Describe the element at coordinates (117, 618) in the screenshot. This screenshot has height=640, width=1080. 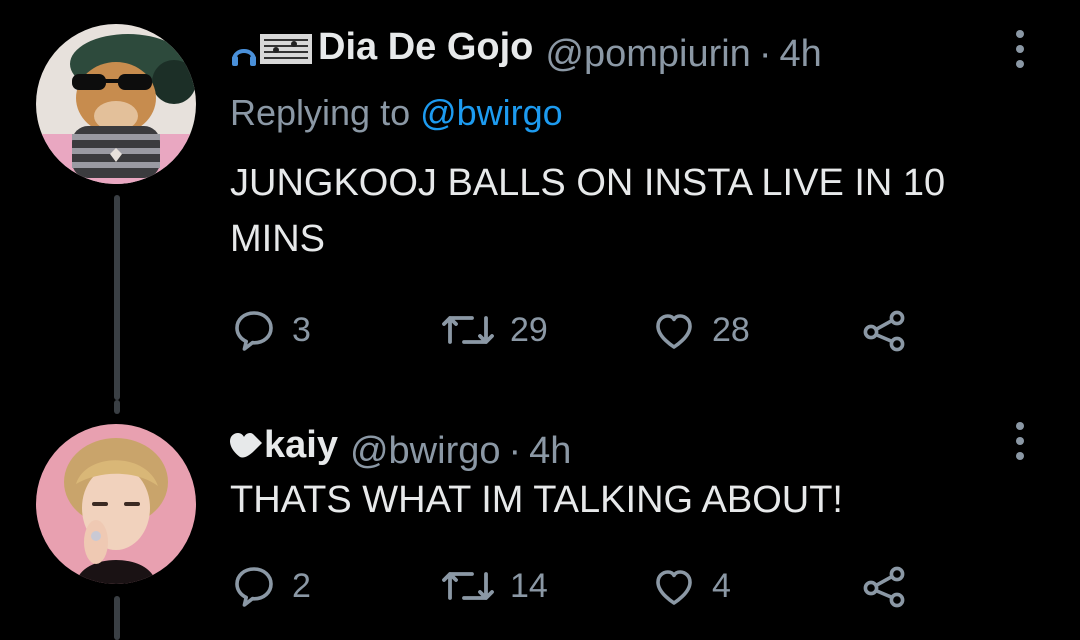
I see `thread-line-lower` at that location.